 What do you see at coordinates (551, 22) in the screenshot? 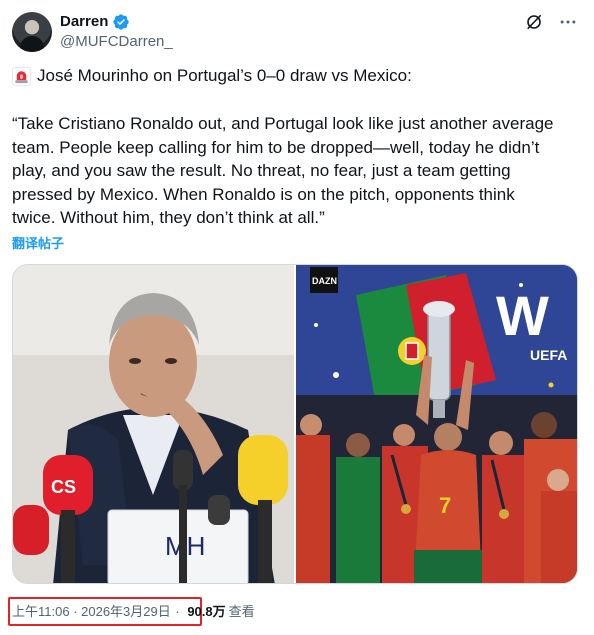
I see `post-actions-top` at bounding box center [551, 22].